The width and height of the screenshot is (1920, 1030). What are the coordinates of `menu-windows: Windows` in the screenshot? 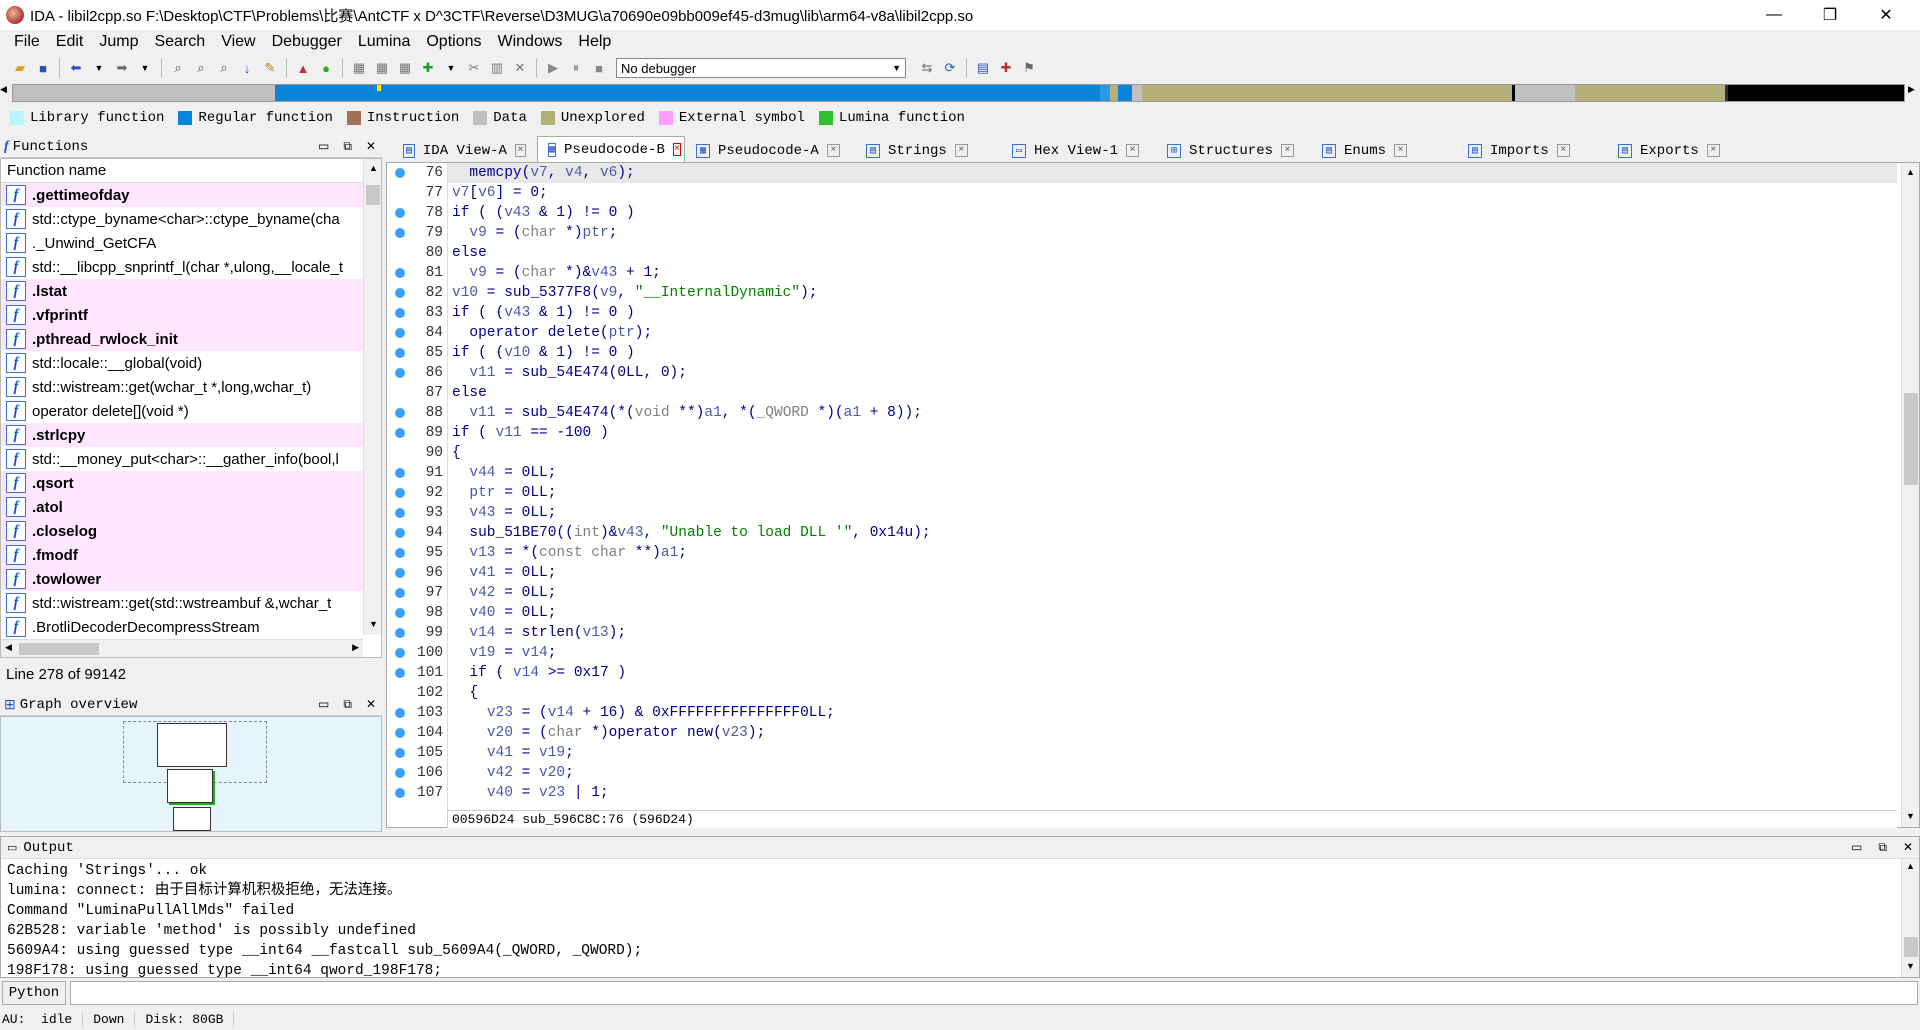 It's located at (529, 42).